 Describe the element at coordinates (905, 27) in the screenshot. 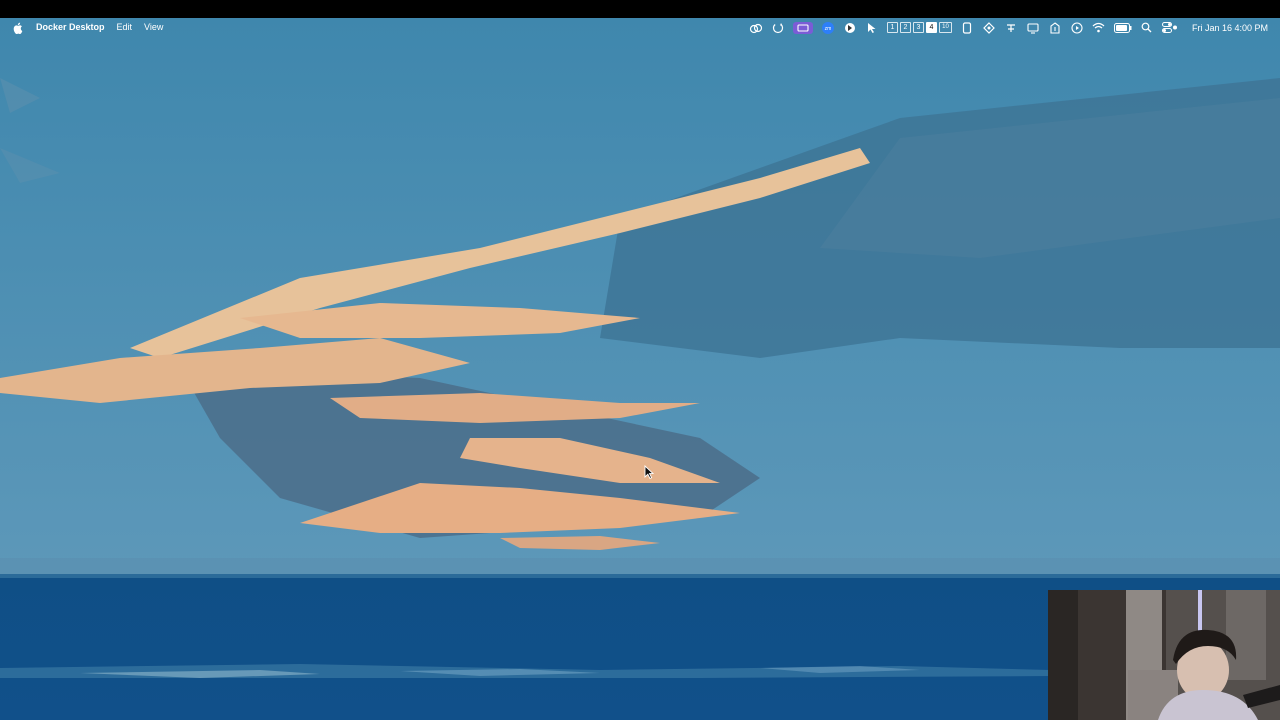

I see `space-2: 2` at that location.